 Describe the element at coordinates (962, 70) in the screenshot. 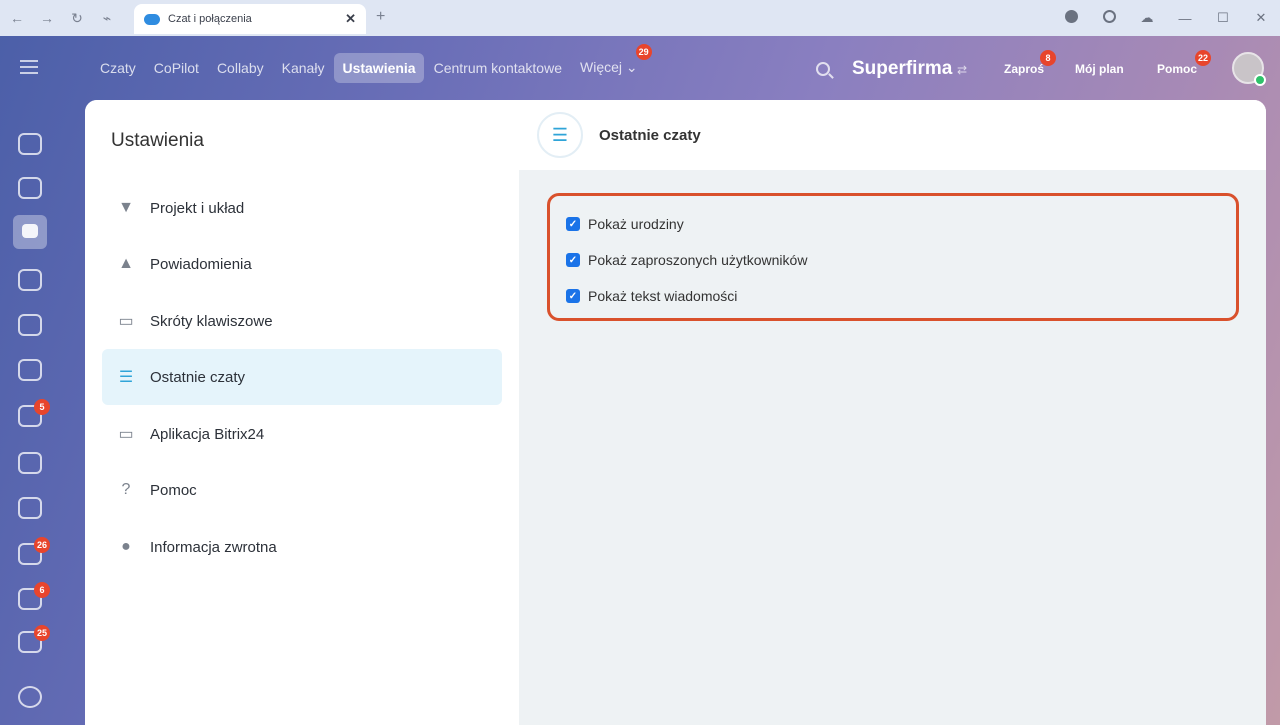

I see `switch-arrows-icon: ⇄` at that location.